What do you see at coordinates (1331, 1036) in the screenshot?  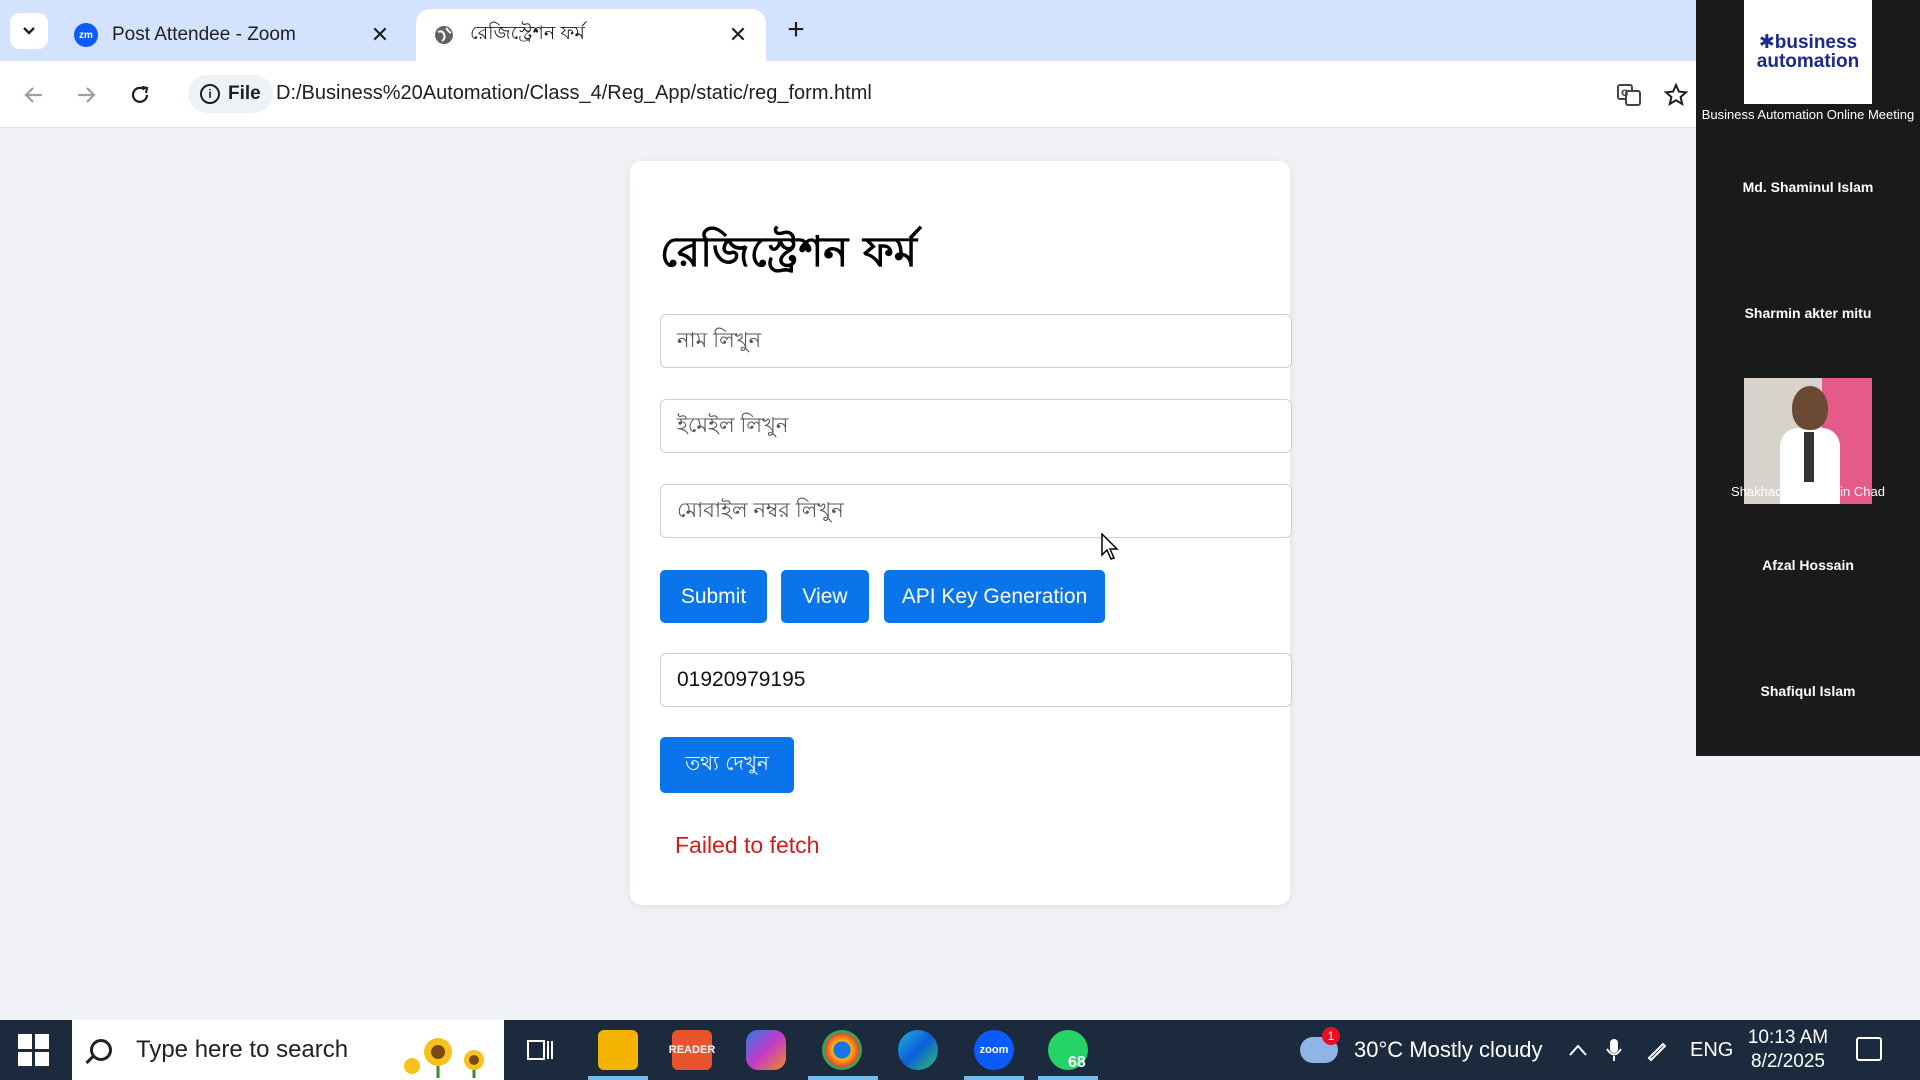 I see `weather-alert-badge: 1` at bounding box center [1331, 1036].